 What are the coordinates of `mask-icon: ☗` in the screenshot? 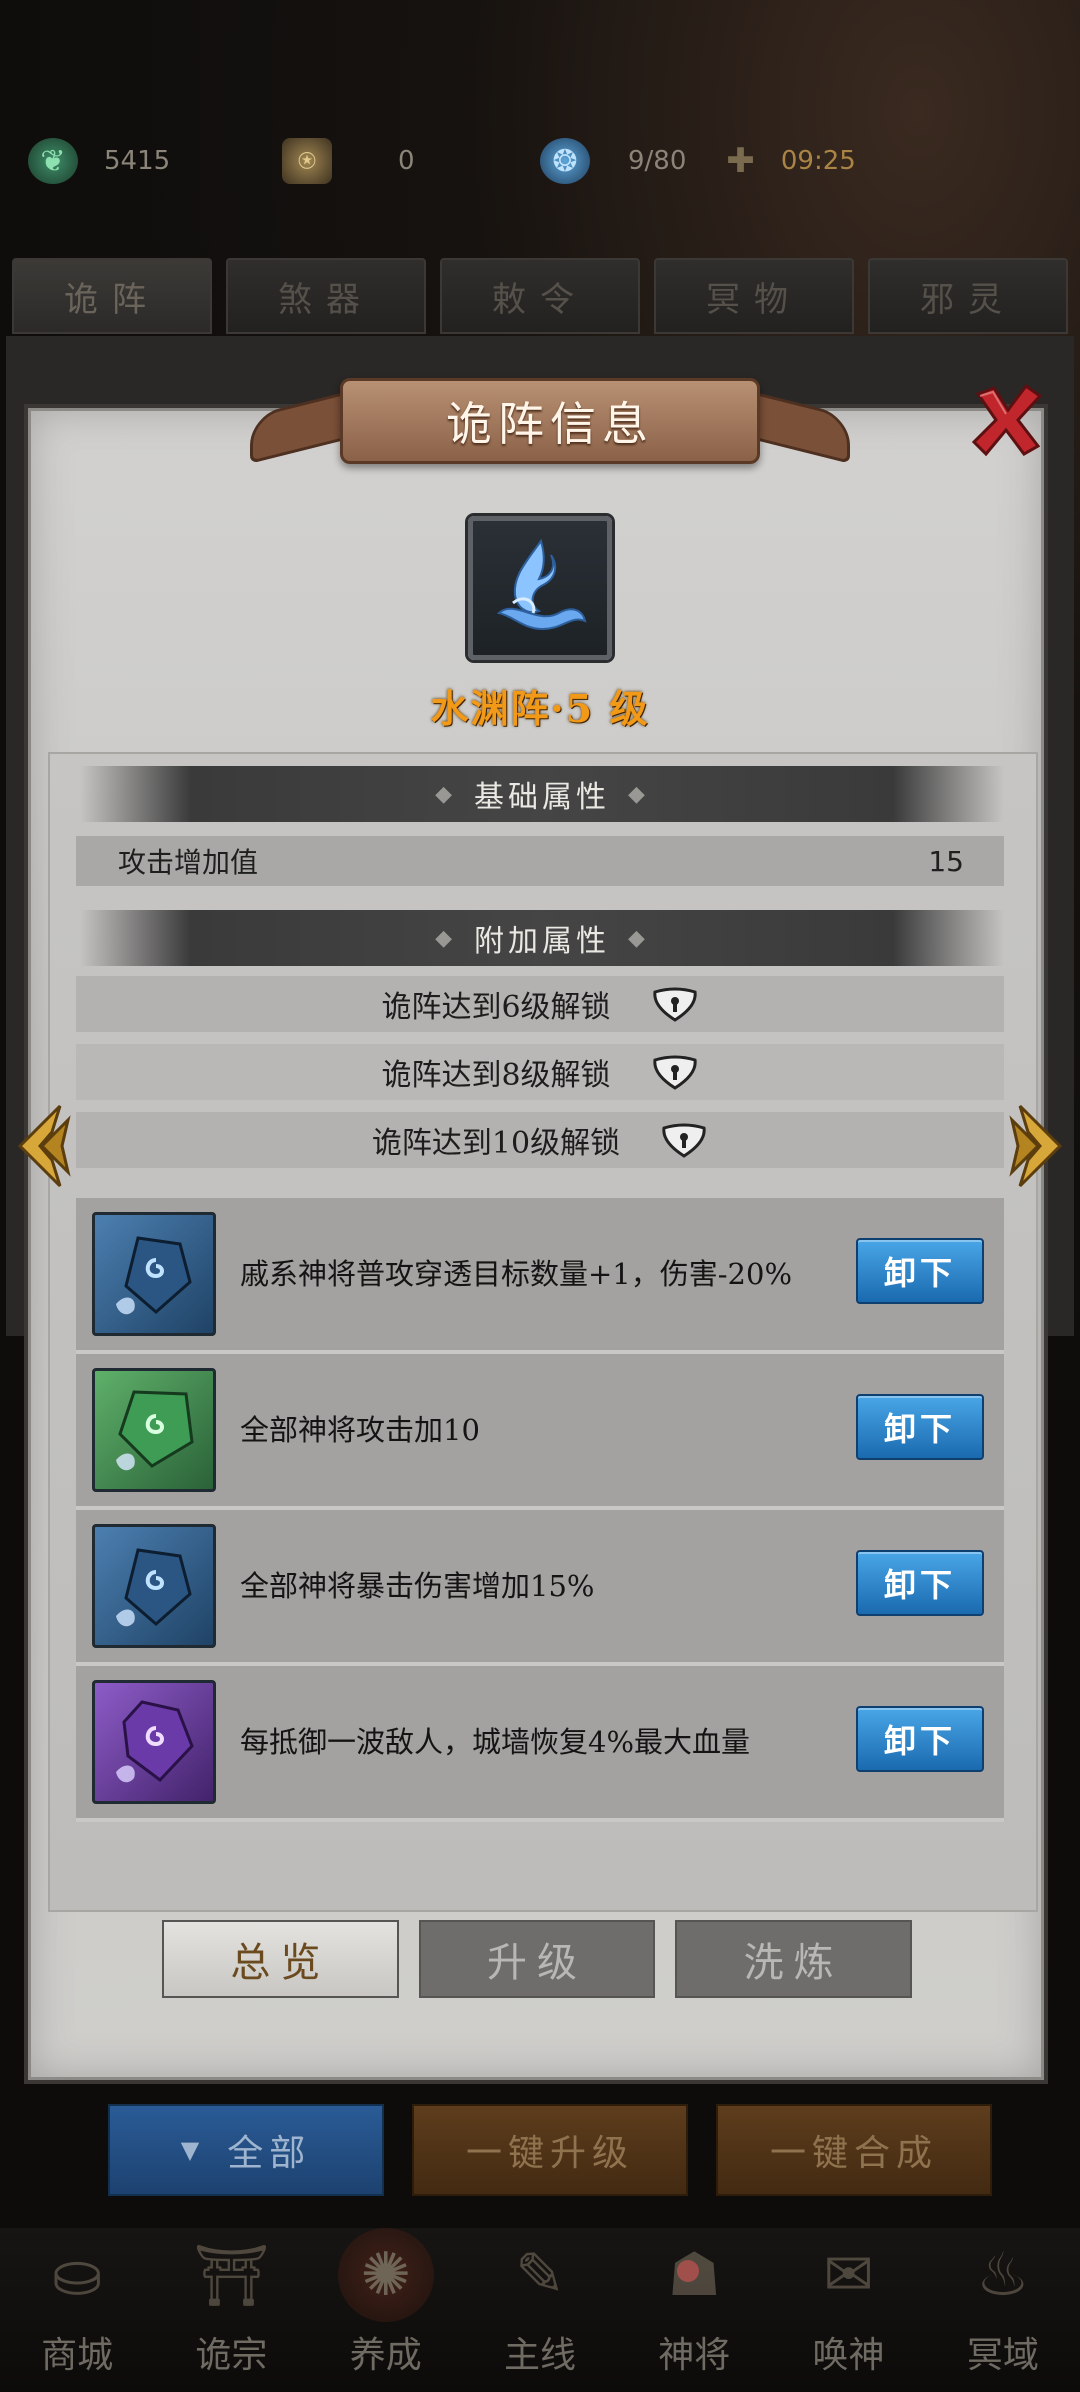 It's located at (694, 2275).